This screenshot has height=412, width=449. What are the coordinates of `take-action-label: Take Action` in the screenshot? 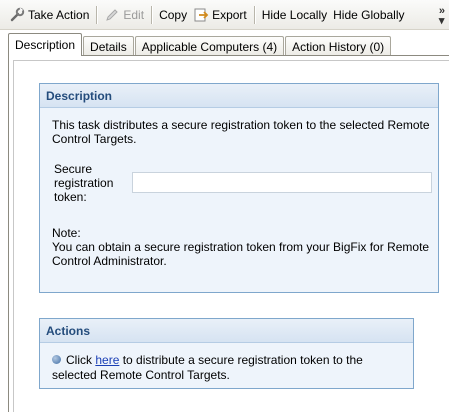 It's located at (59, 14).